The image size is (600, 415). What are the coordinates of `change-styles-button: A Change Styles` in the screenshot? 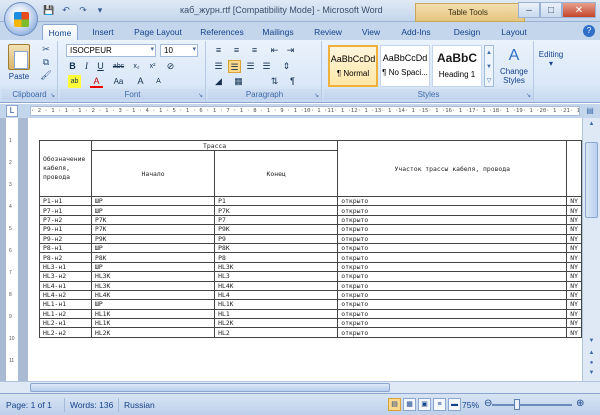 It's located at (514, 64).